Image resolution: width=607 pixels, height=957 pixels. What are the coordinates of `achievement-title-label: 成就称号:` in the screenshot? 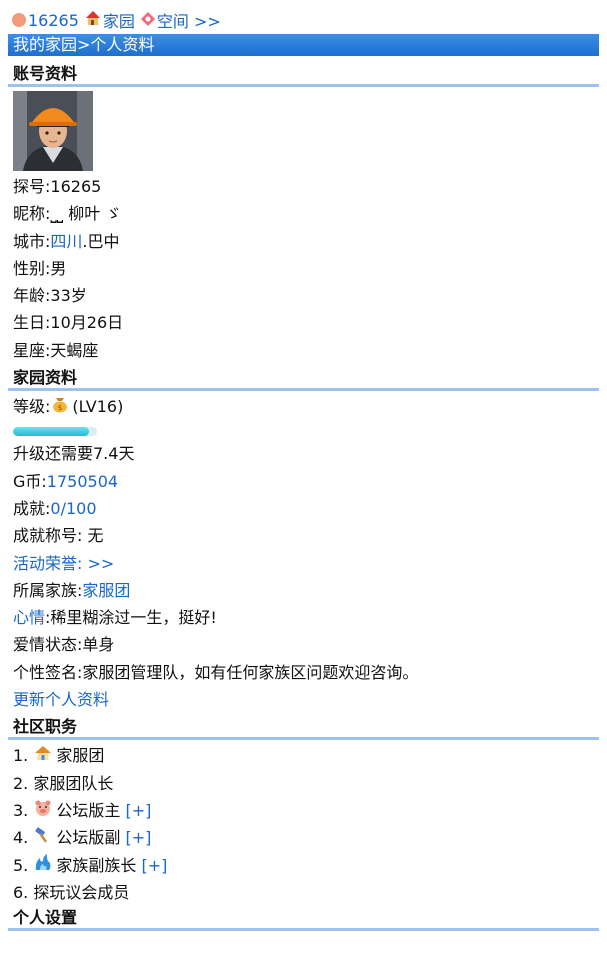 It's located at (48, 536).